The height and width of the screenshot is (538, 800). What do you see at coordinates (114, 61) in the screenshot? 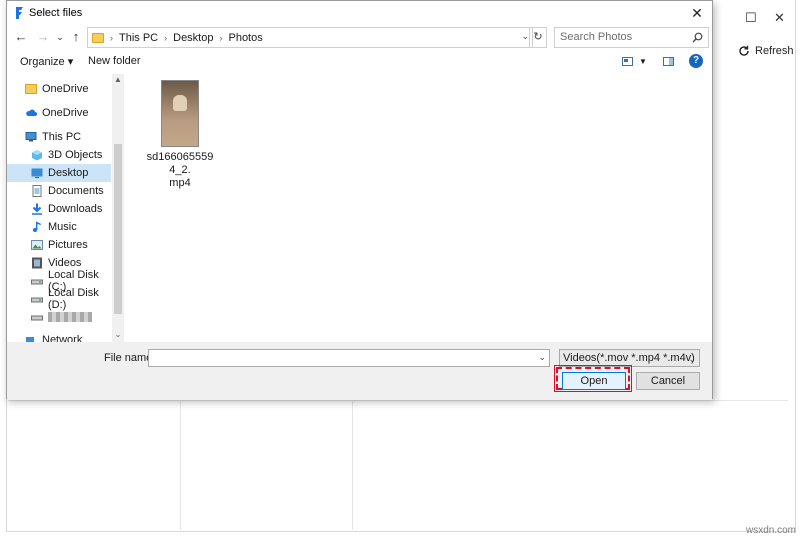
I see `new-folder-button: New folder` at bounding box center [114, 61].